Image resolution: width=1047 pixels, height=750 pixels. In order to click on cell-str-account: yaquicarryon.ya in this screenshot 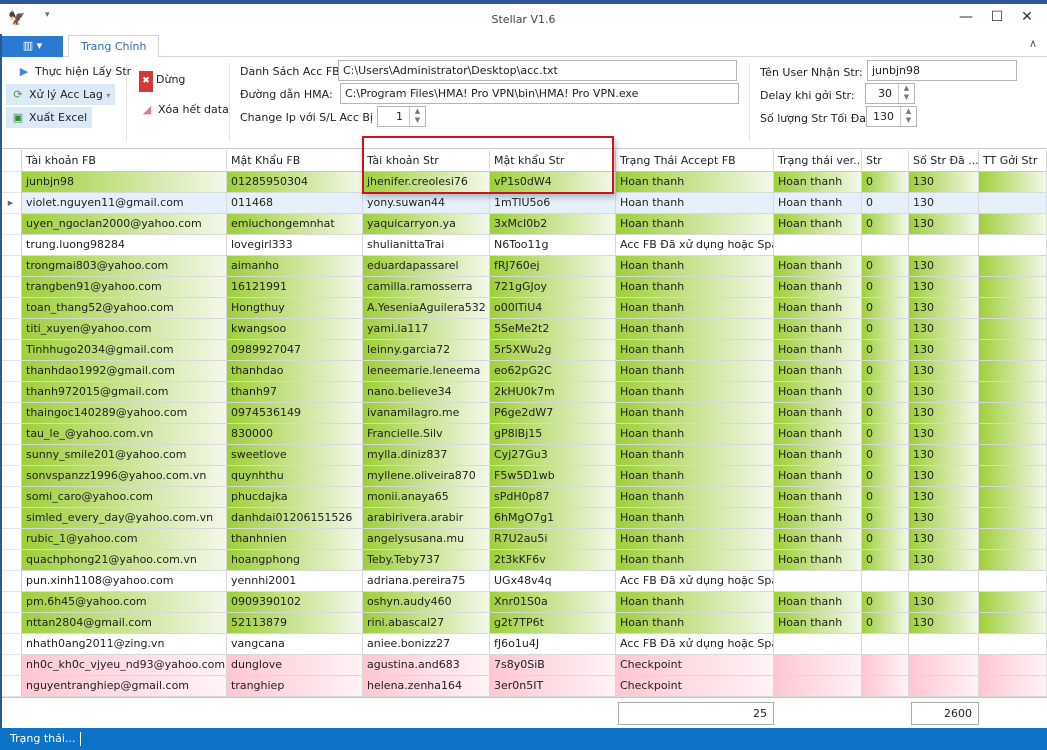, I will do `click(426, 224)`.